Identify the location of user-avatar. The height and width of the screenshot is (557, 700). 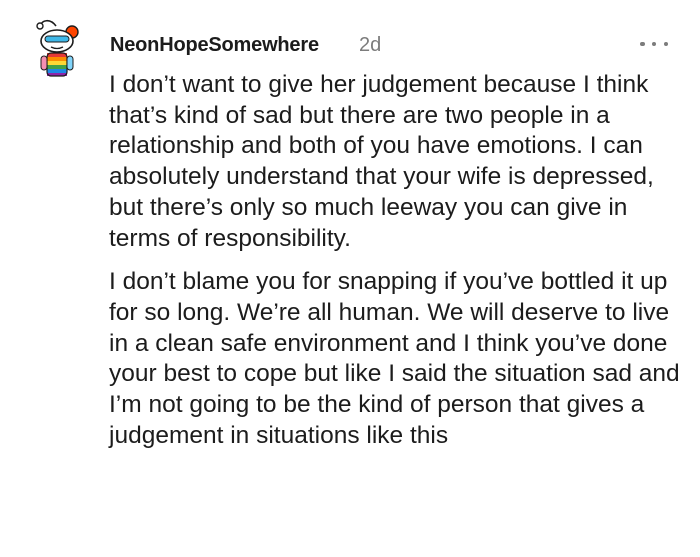
(59, 46).